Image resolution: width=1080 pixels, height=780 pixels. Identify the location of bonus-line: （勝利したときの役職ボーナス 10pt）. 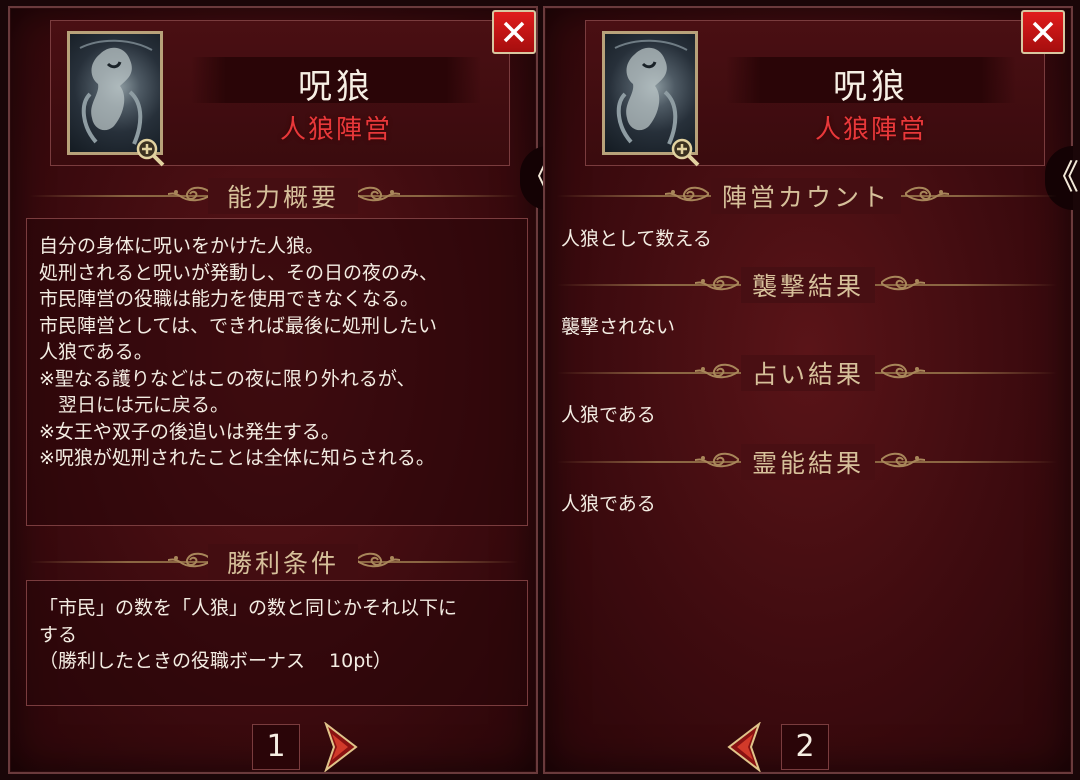
(248, 661).